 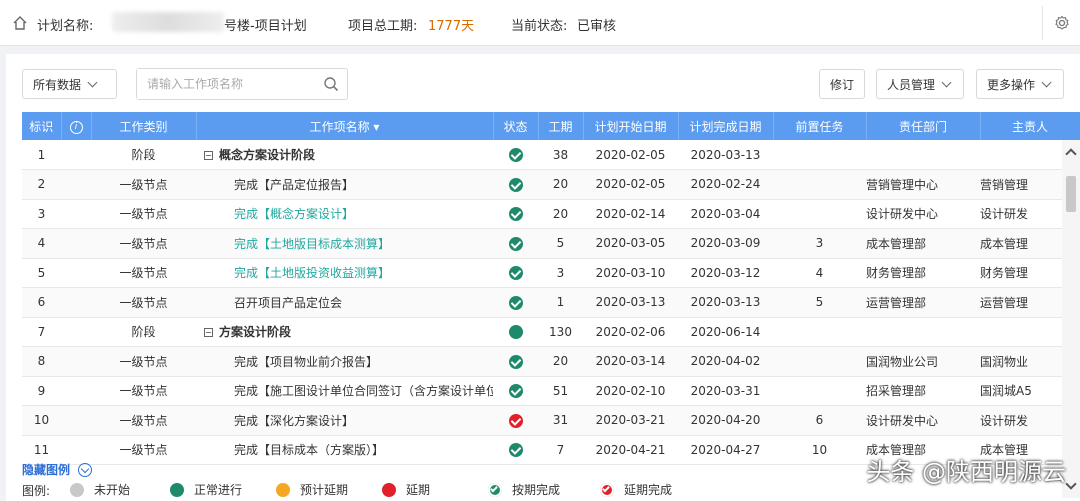 What do you see at coordinates (495, 489) in the screenshot?
I see `check-circle-icon` at bounding box center [495, 489].